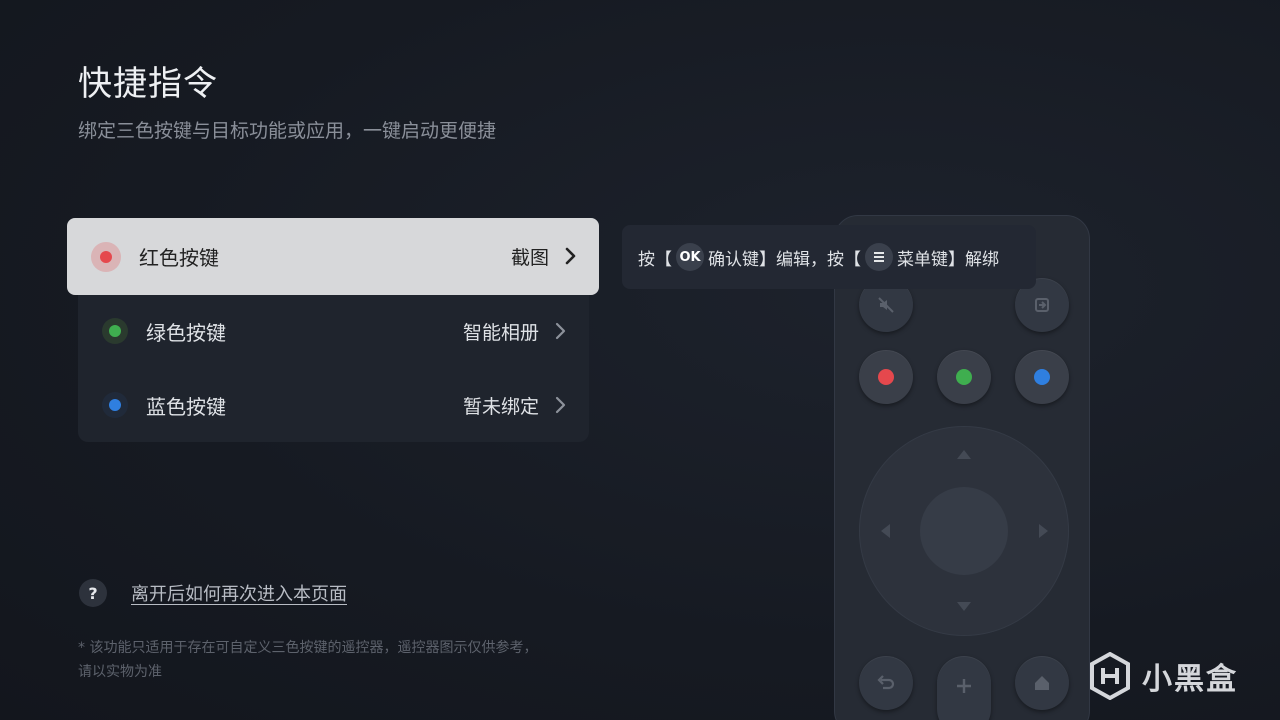 This screenshot has width=1280, height=720. Describe the element at coordinates (333, 331) in the screenshot. I see `option-green-button: 绿色按键 智能相册` at that location.